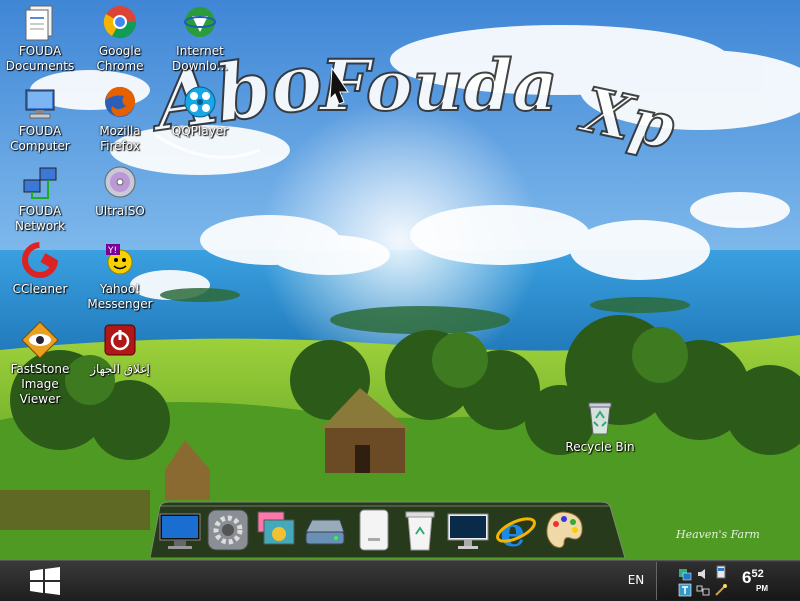 The width and height of the screenshot is (800, 601). I want to click on computer-icon, so click(40, 102).